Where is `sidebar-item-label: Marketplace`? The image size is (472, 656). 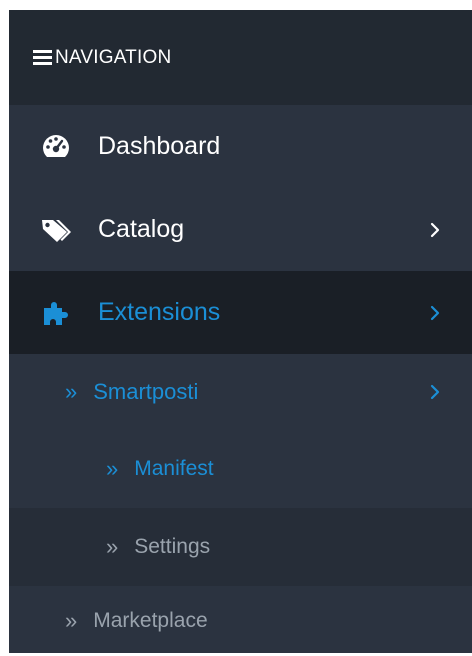
sidebar-item-label: Marketplace is located at coordinates (150, 620).